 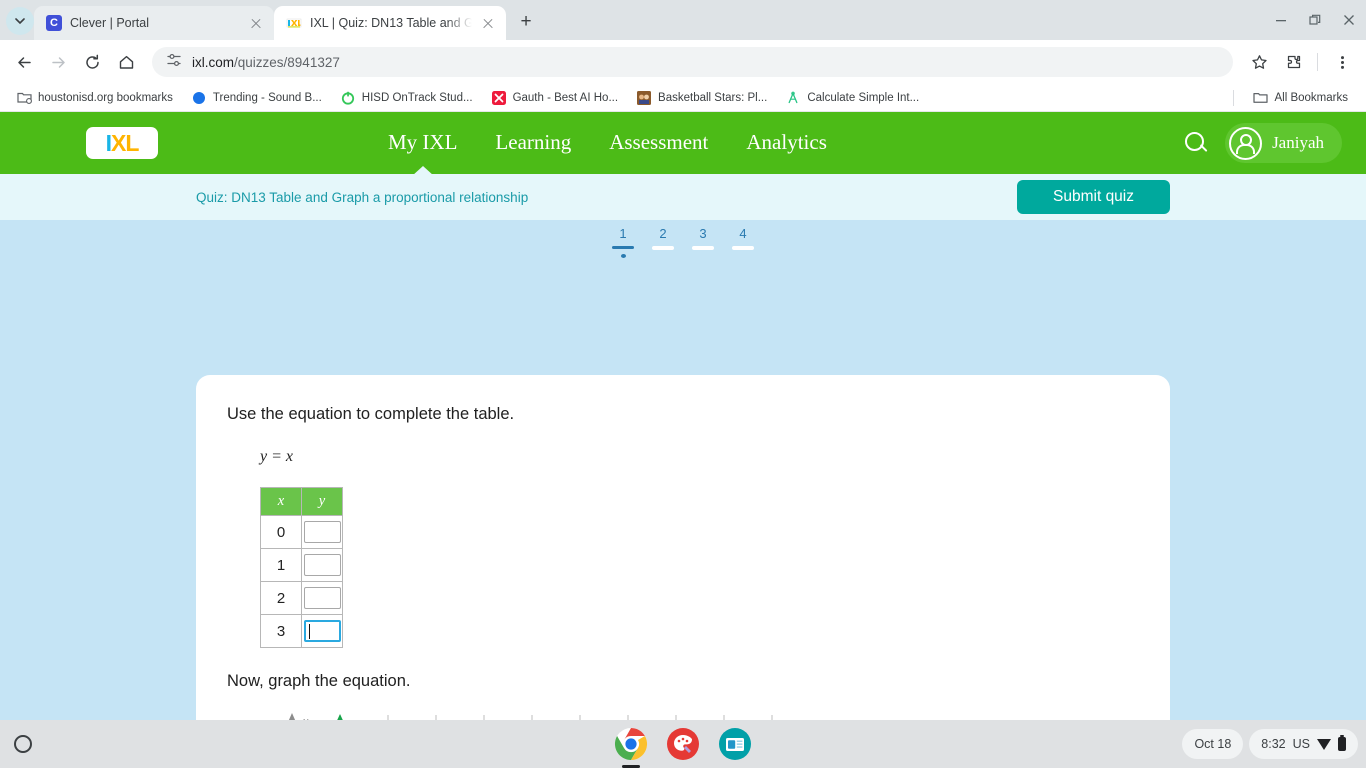 I want to click on x-value: 1, so click(x=281, y=565).